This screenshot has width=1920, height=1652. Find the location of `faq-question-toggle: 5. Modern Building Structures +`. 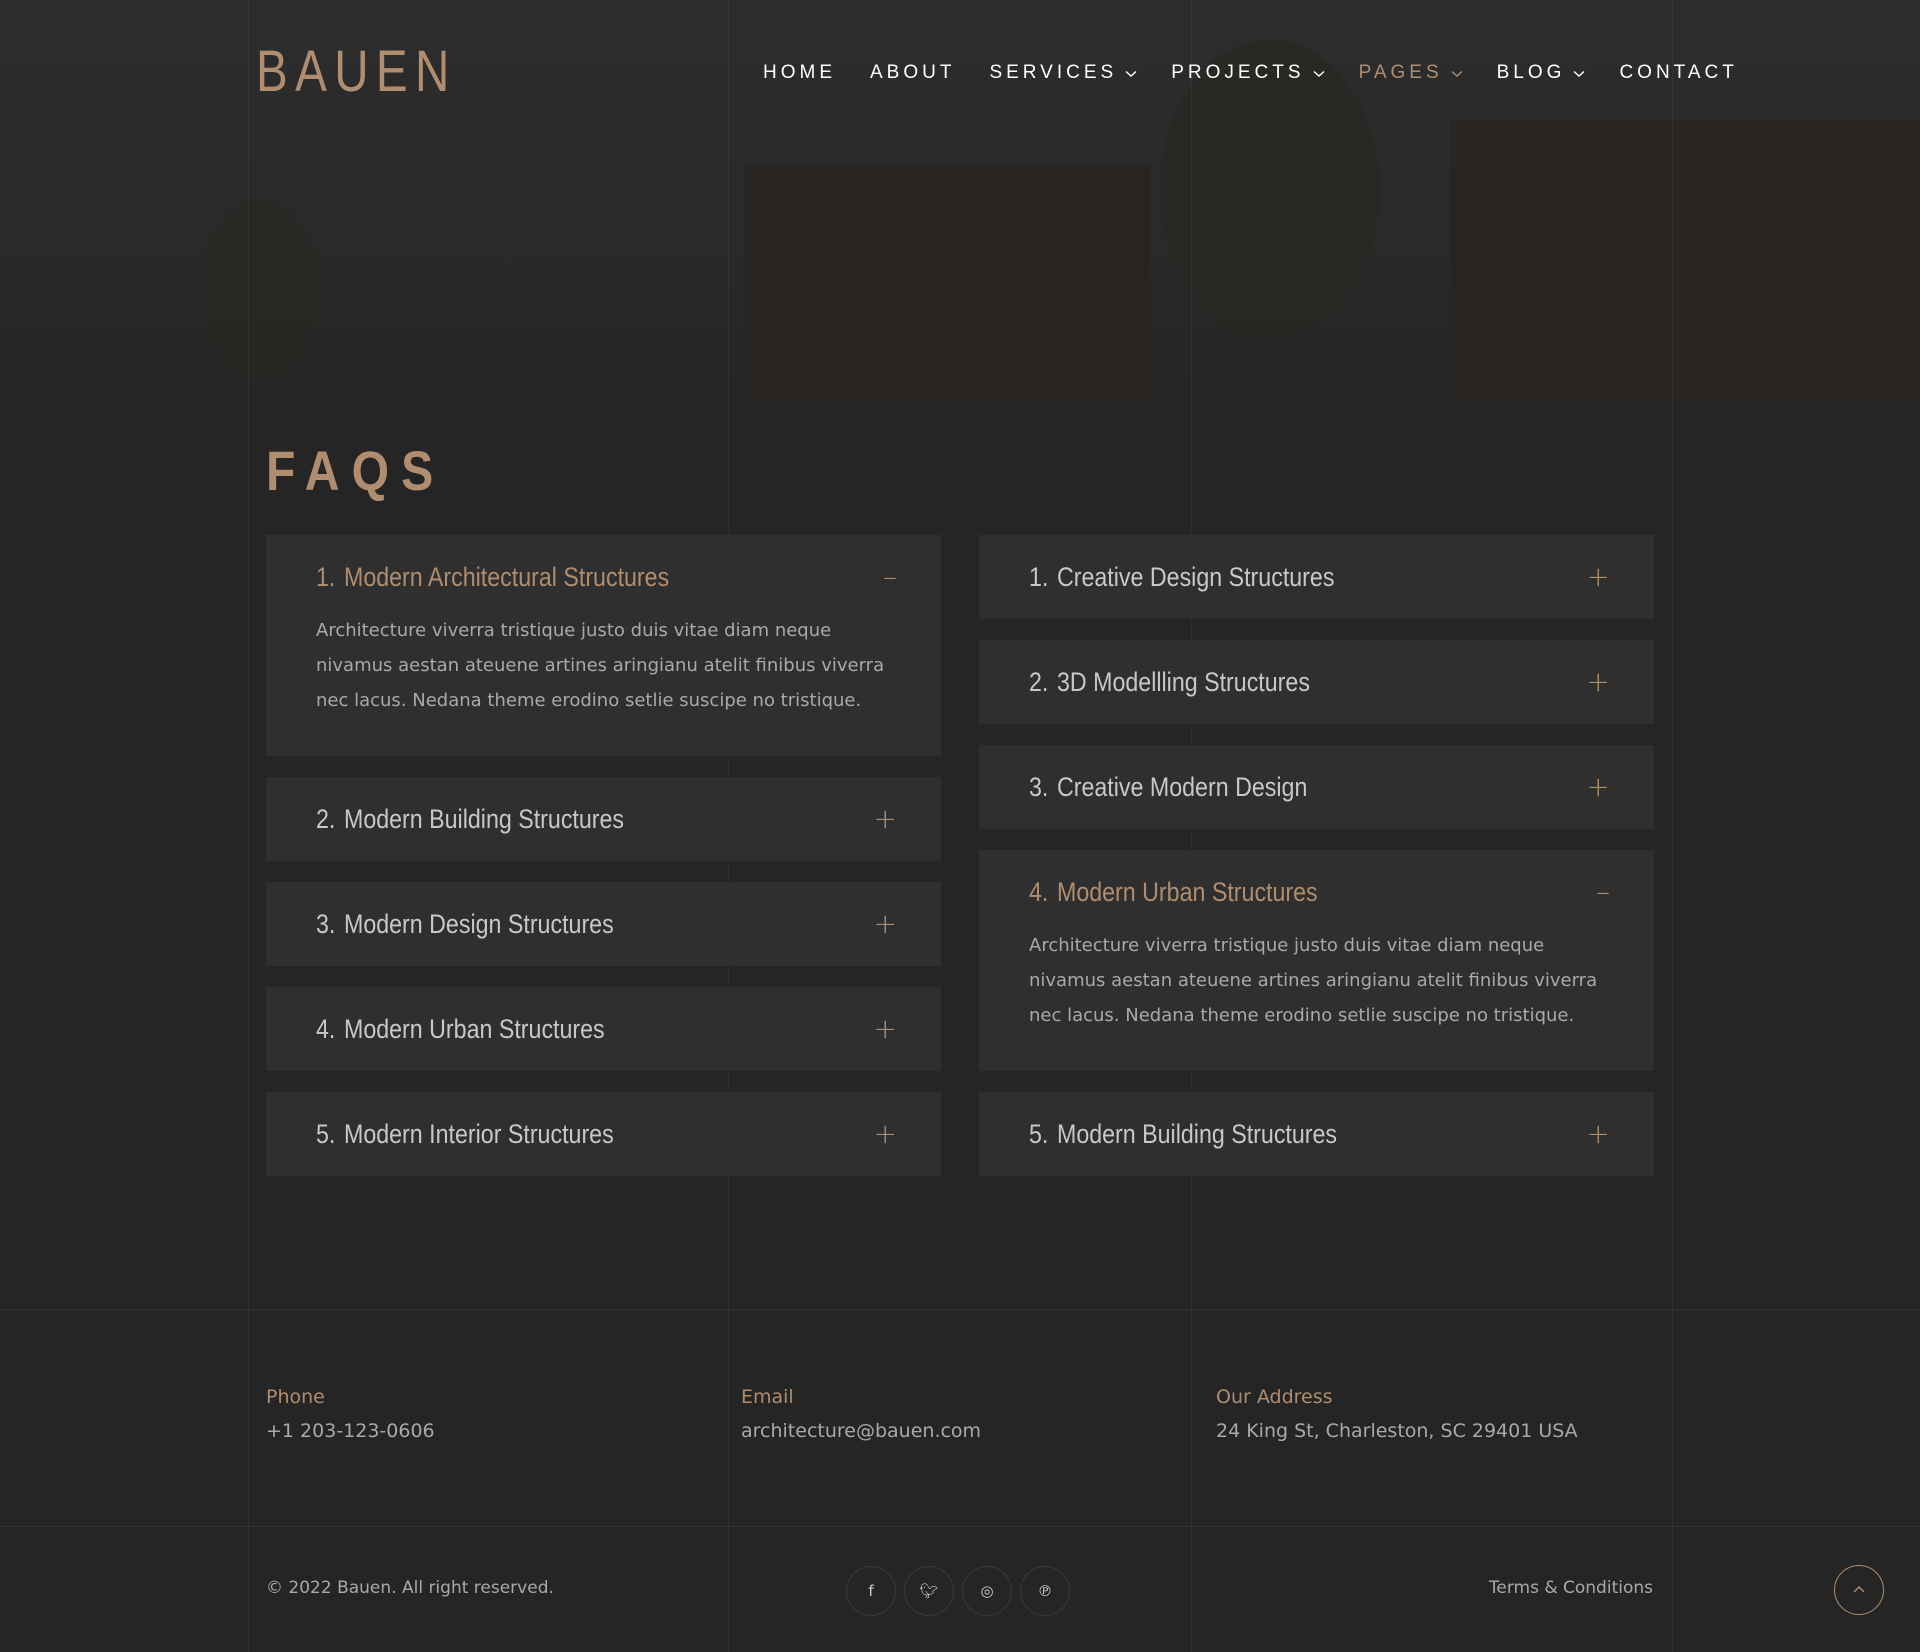

faq-question-toggle: 5. Modern Building Structures + is located at coordinates (1316, 1134).